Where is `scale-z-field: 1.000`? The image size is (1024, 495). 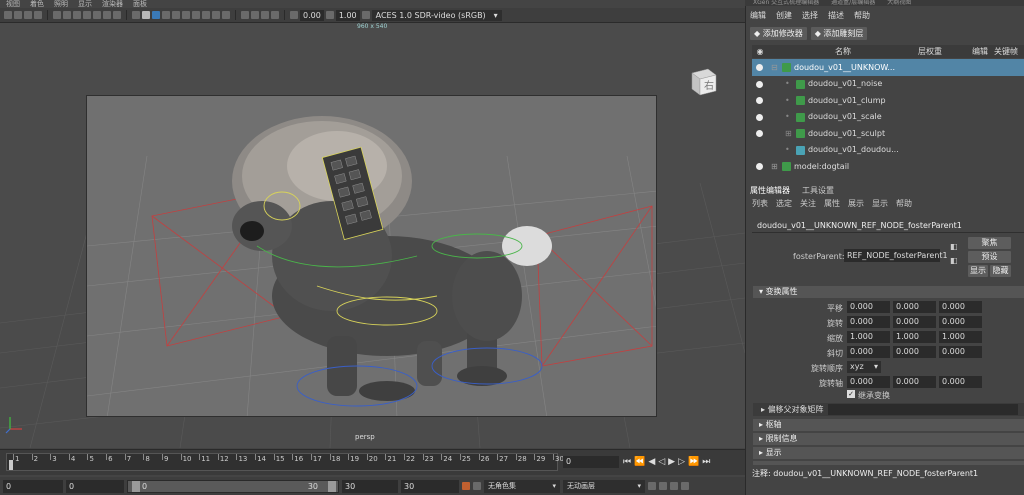
scale-z-field: 1.000 is located at coordinates (960, 337).